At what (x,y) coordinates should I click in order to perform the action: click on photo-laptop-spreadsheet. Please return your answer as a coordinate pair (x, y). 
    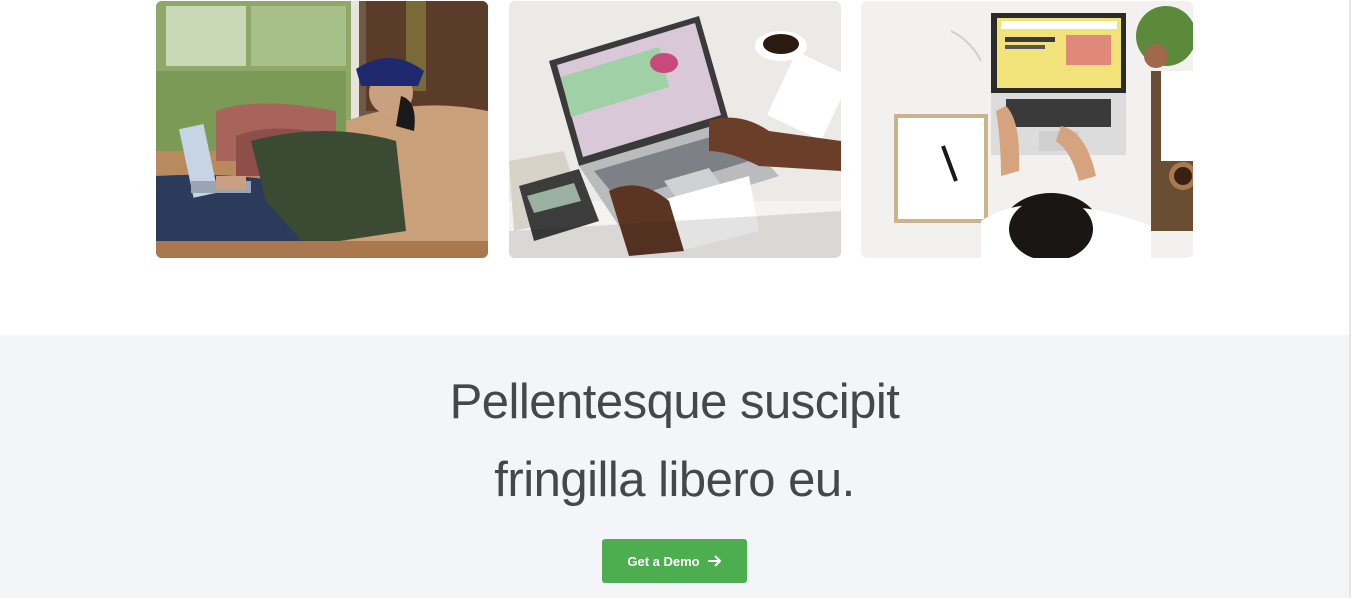
    Looking at the image, I should click on (675, 129).